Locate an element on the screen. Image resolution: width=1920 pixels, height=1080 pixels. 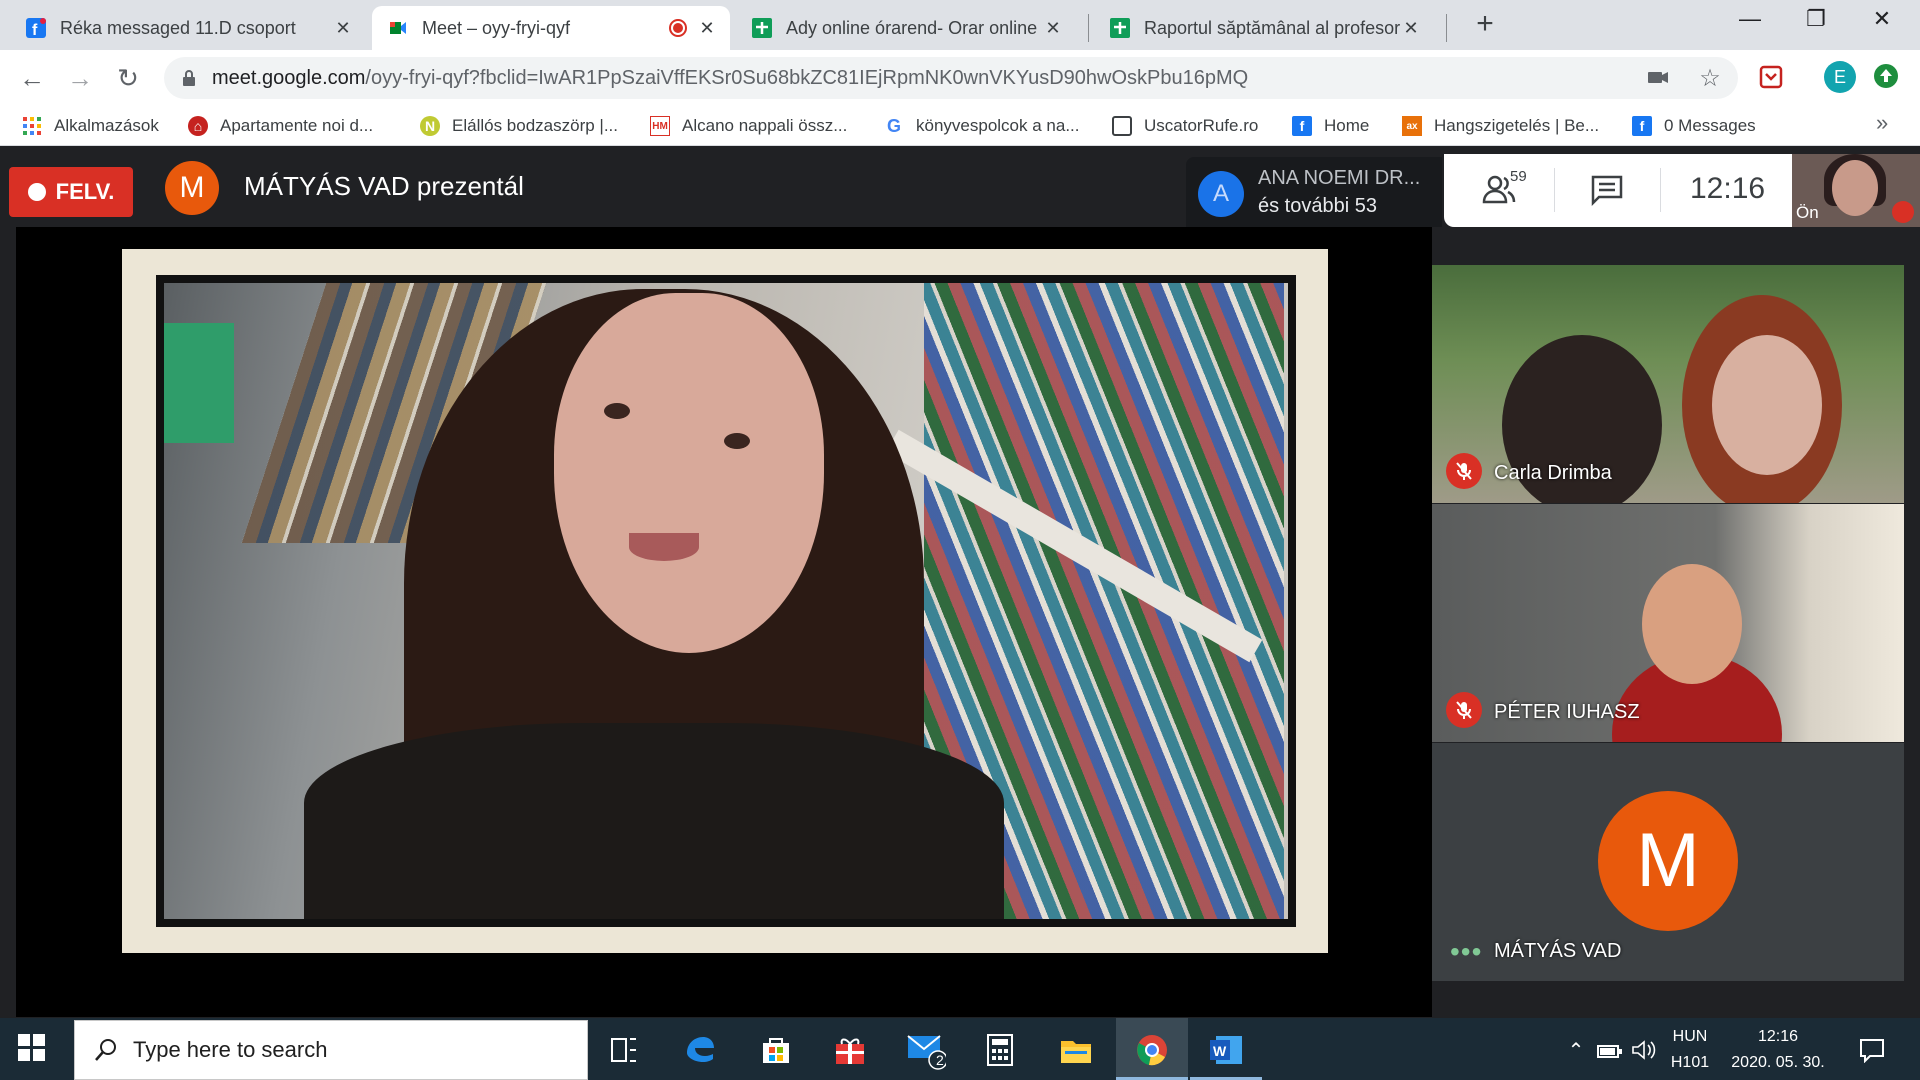
participant-tile: PÉTER IUHASZ is located at coordinates (1668, 623).